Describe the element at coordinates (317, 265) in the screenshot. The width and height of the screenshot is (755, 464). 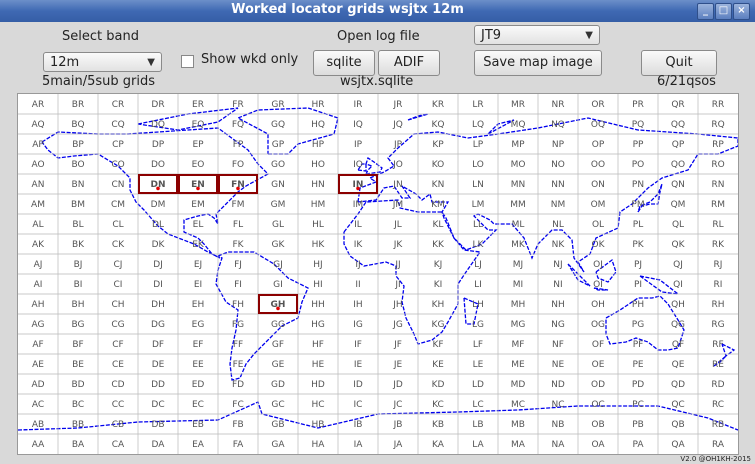
I see `grid-label-hj: HJ` at that location.